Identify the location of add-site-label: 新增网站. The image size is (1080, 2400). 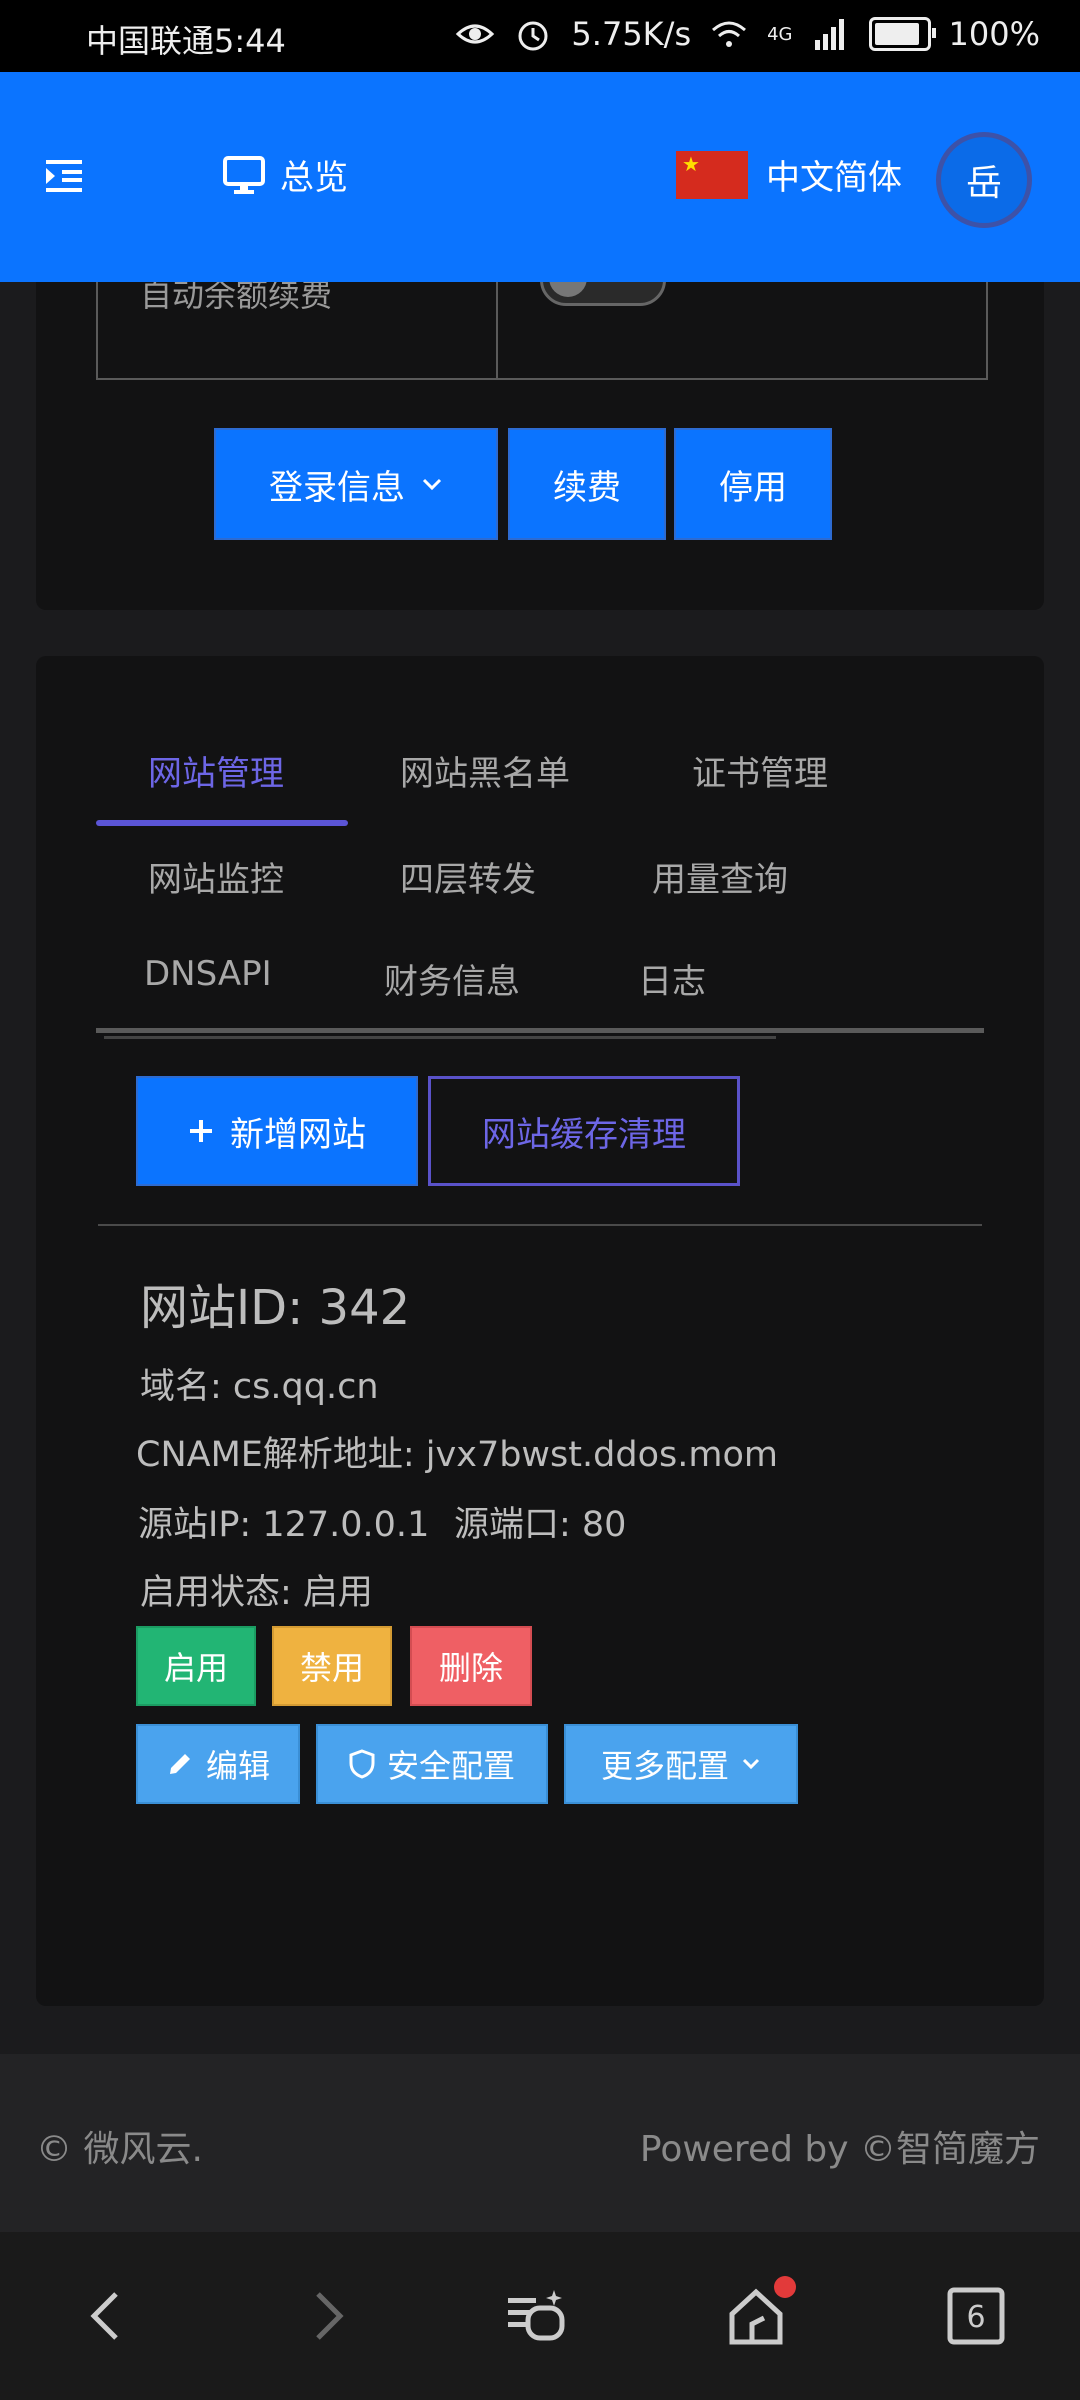
(298, 1134).